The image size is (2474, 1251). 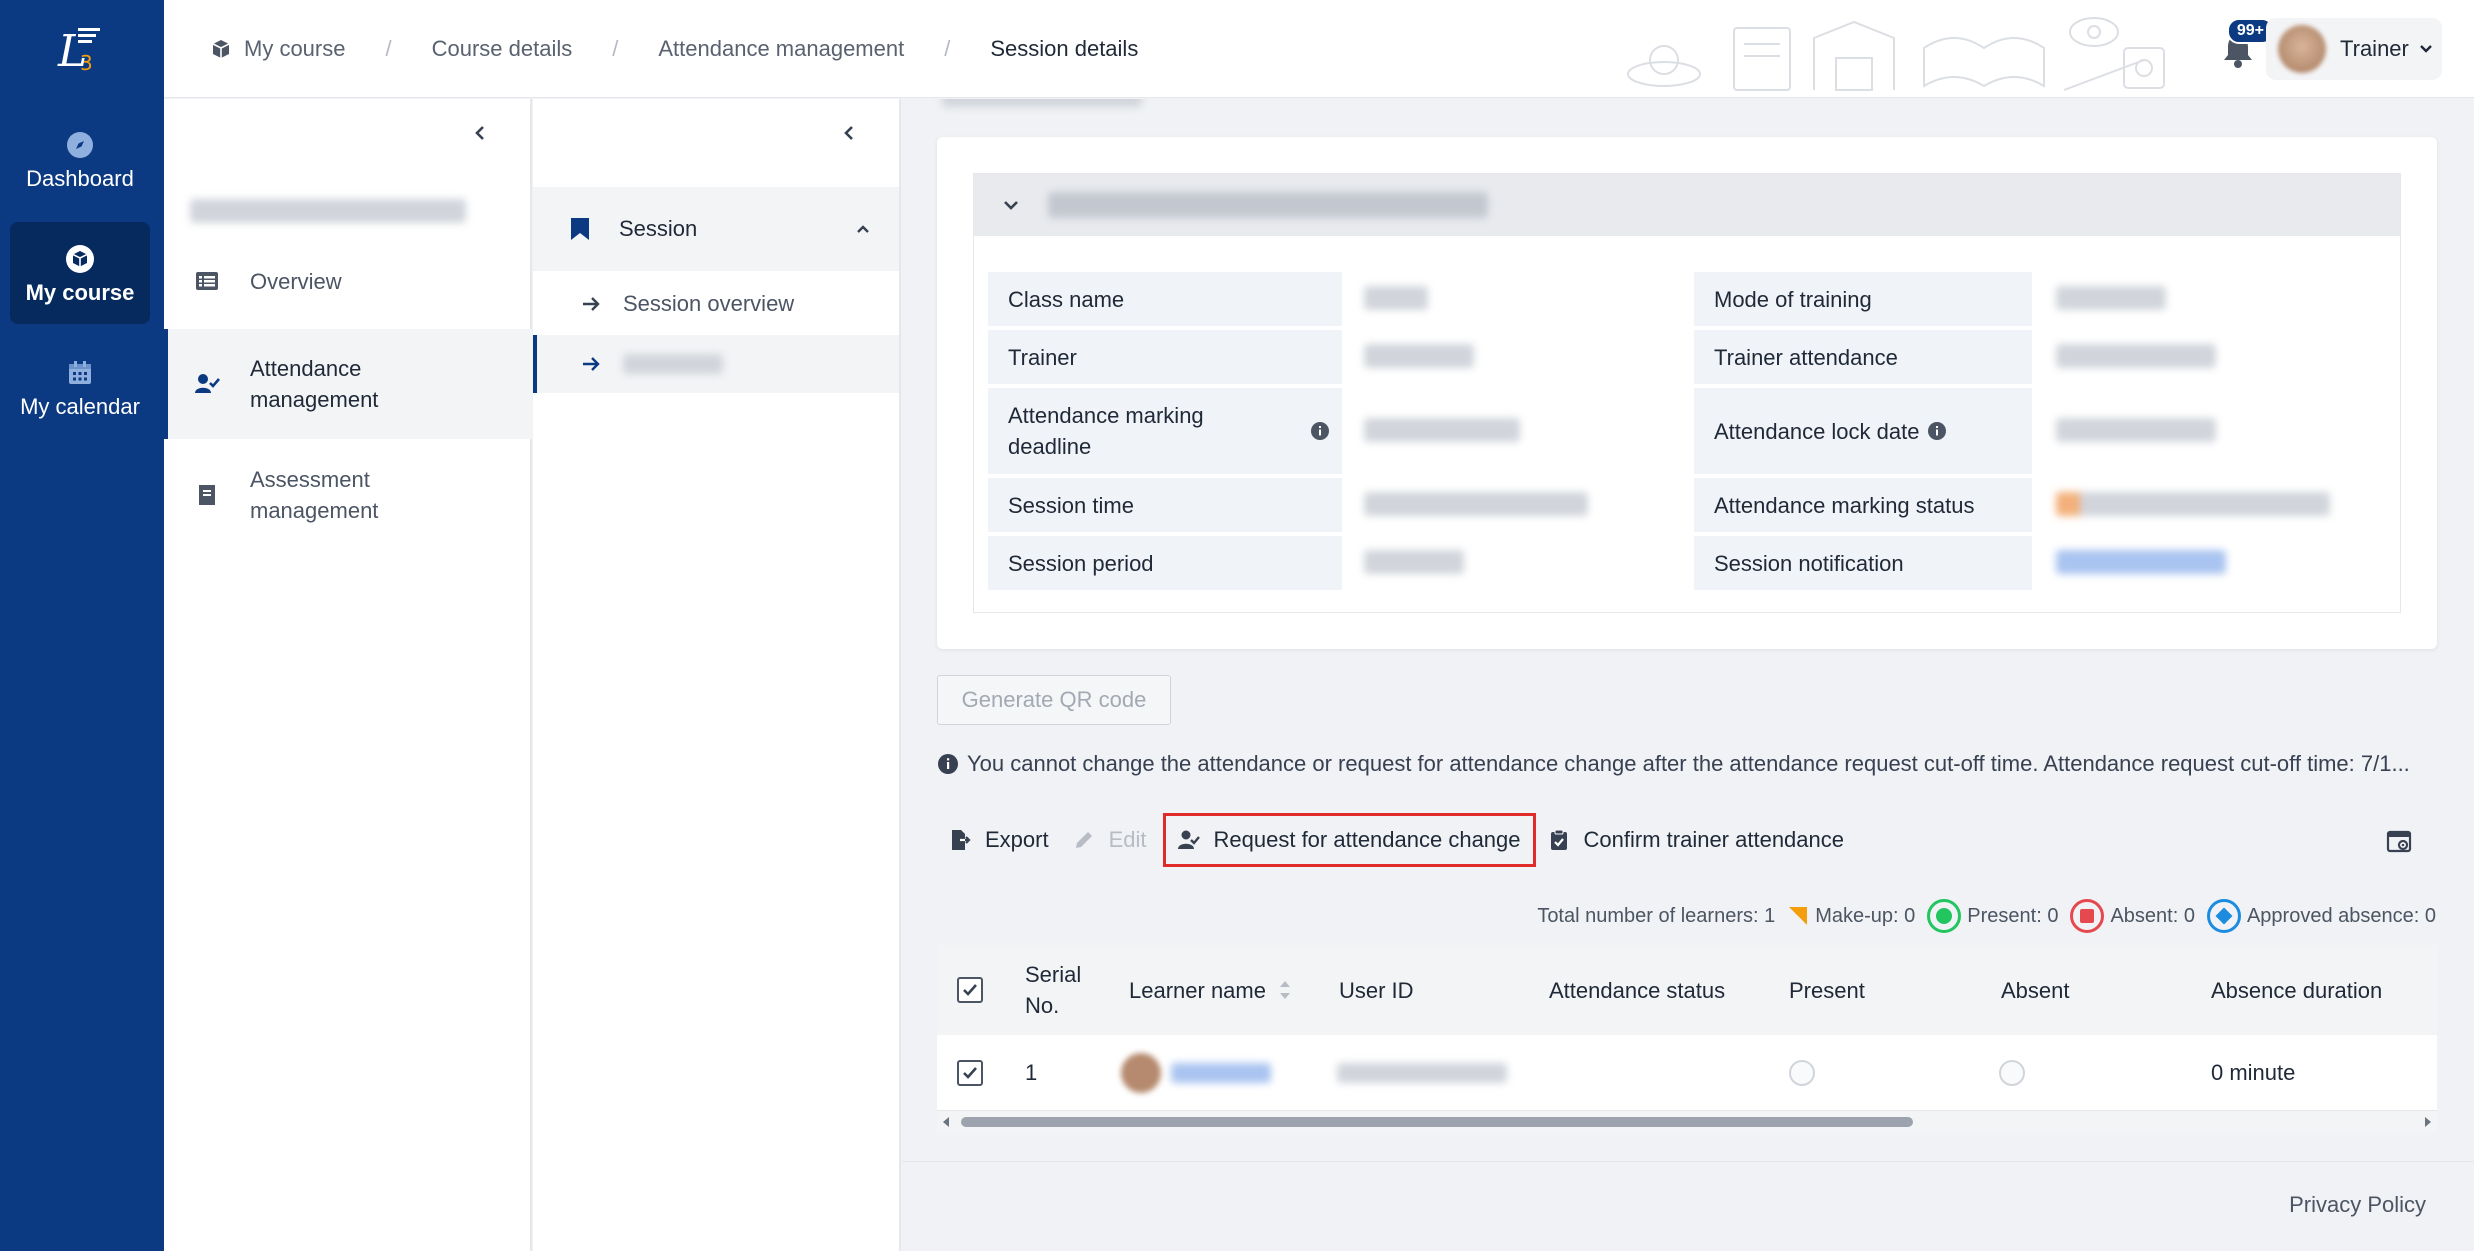 What do you see at coordinates (1896, 54) in the screenshot?
I see `education-doodle-background` at bounding box center [1896, 54].